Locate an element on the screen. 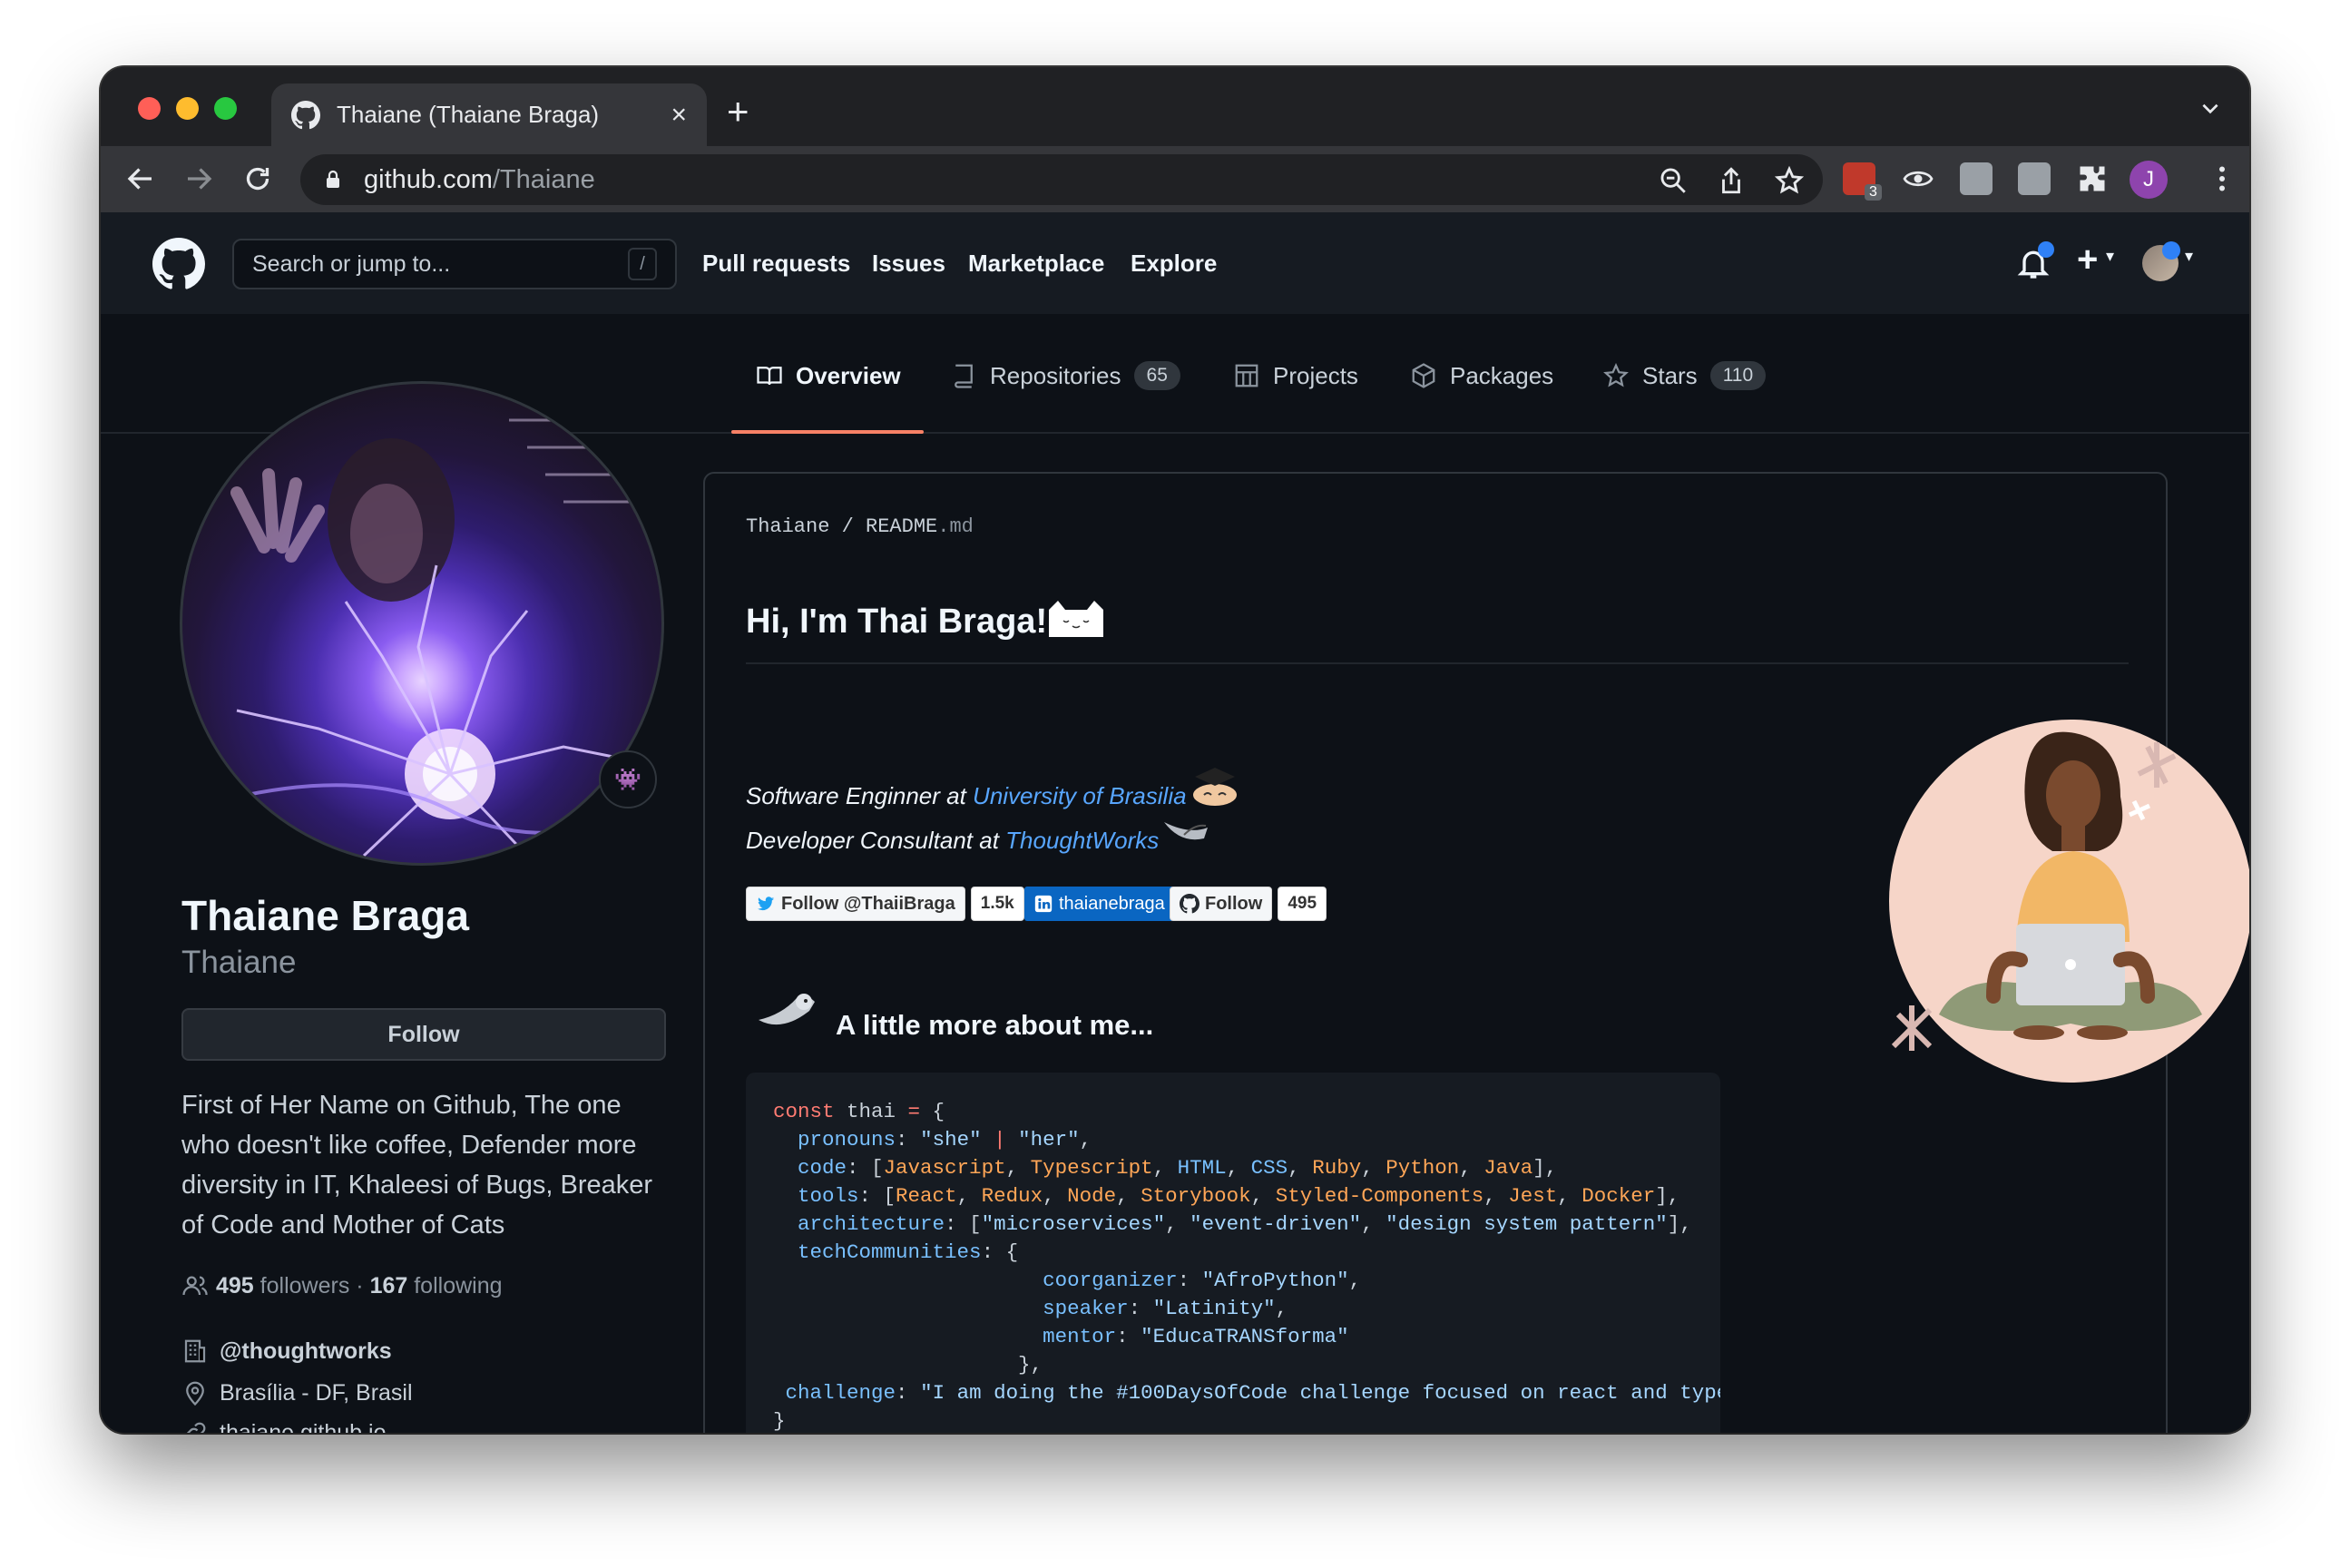  tab-repositories: Repositories 65 is located at coordinates (1065, 375).